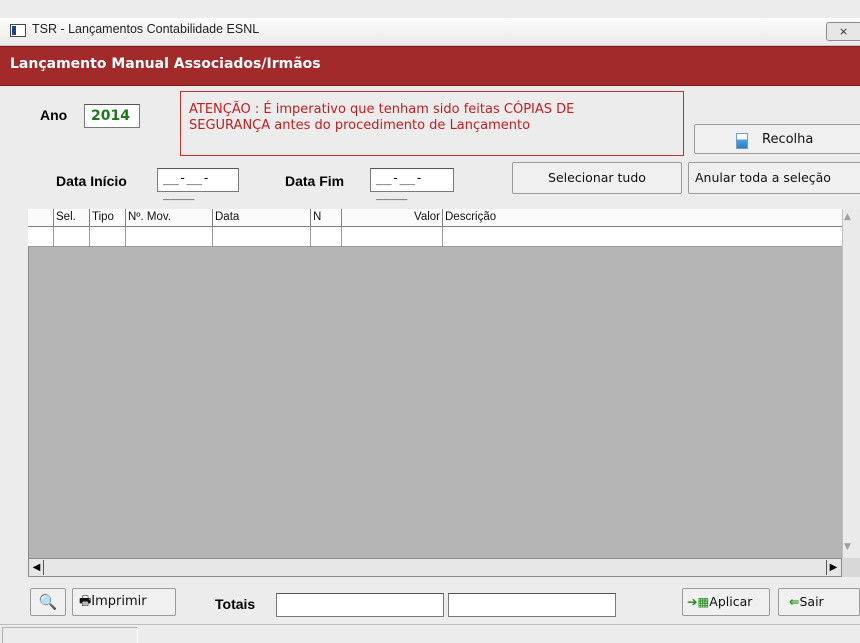 The image size is (860, 643). I want to click on horizontal-scrollbar, so click(435, 567).